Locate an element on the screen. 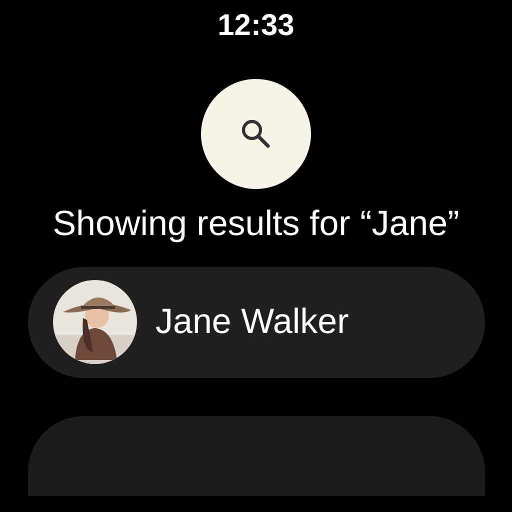  contact-name: Jane Walker is located at coordinates (252, 321).